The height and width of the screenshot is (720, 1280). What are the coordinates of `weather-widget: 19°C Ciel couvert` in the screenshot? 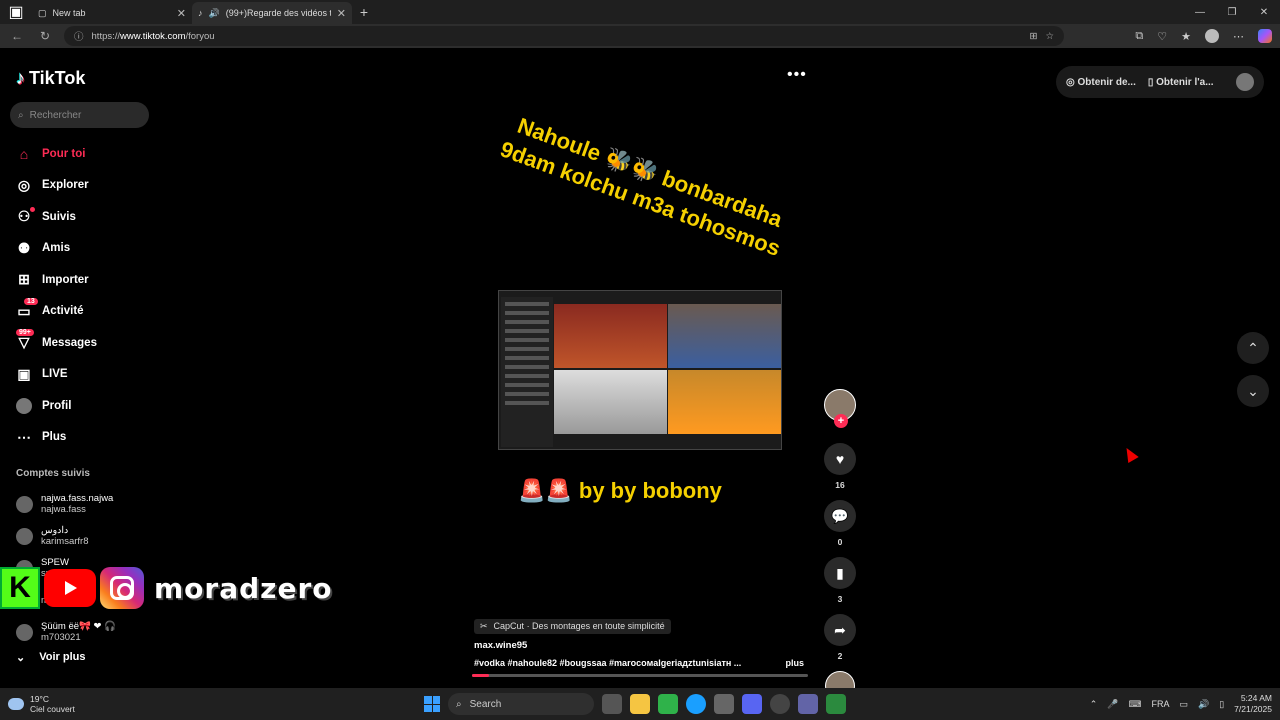 It's located at (58, 704).